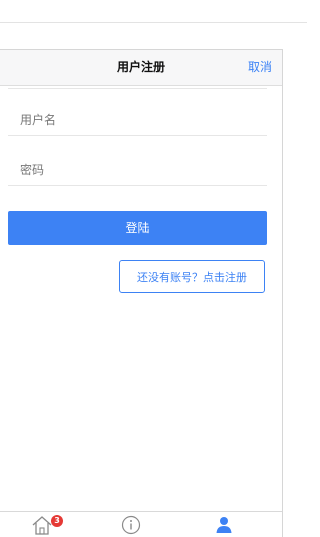 This screenshot has height=537, width=320. What do you see at coordinates (153, 11) in the screenshot?
I see `top-strip` at bounding box center [153, 11].